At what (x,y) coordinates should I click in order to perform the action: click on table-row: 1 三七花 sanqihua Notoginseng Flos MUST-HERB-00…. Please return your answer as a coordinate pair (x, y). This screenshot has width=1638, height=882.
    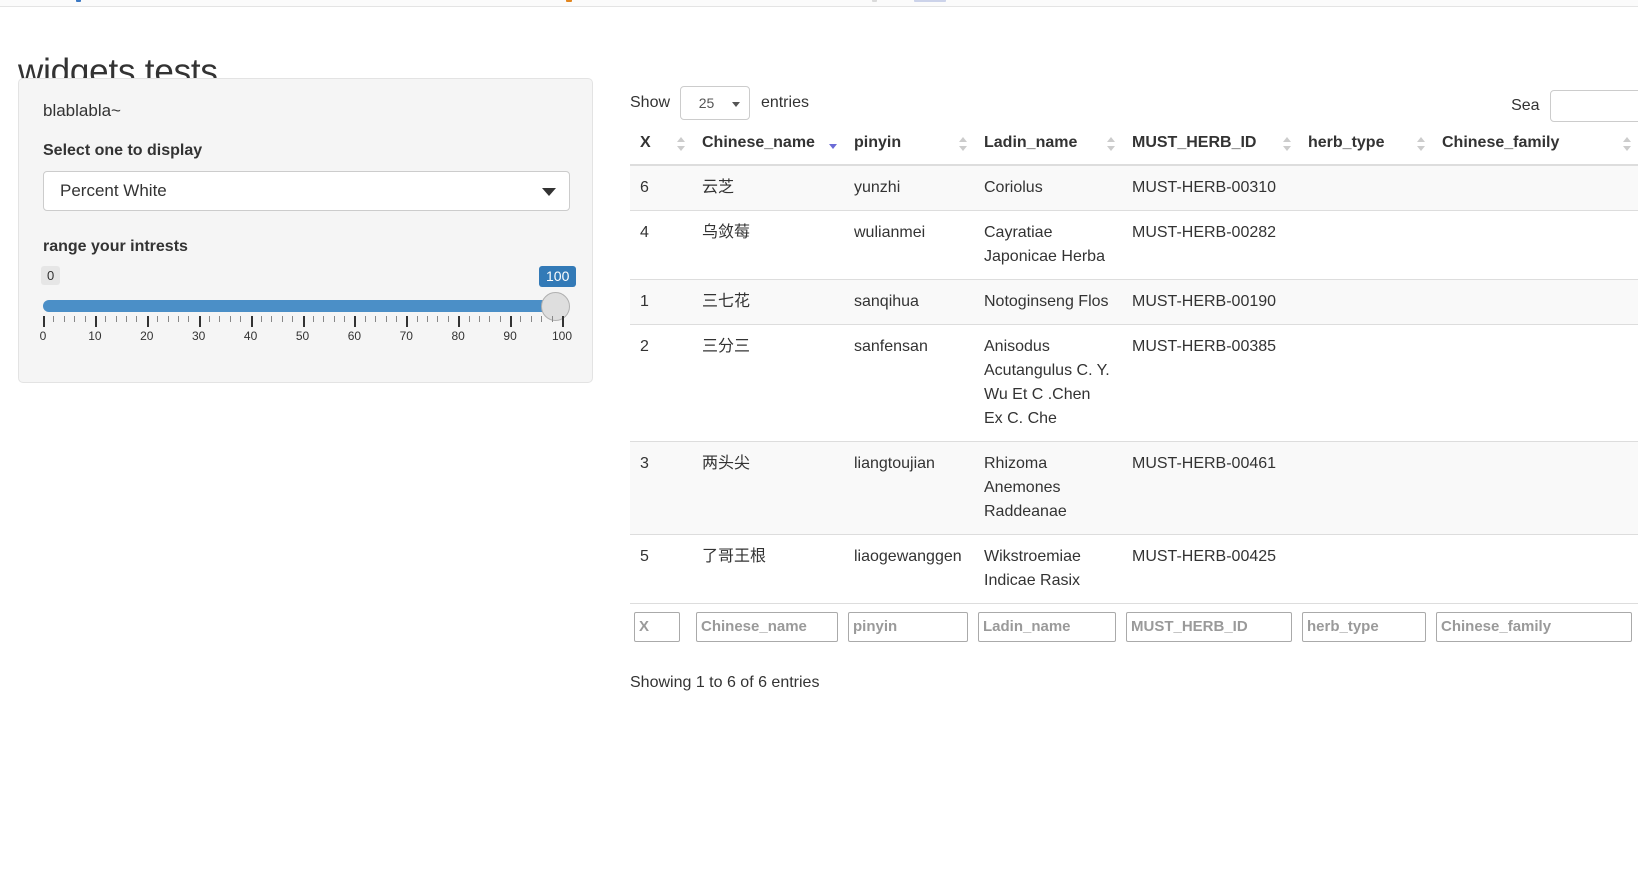
    Looking at the image, I should click on (1134, 302).